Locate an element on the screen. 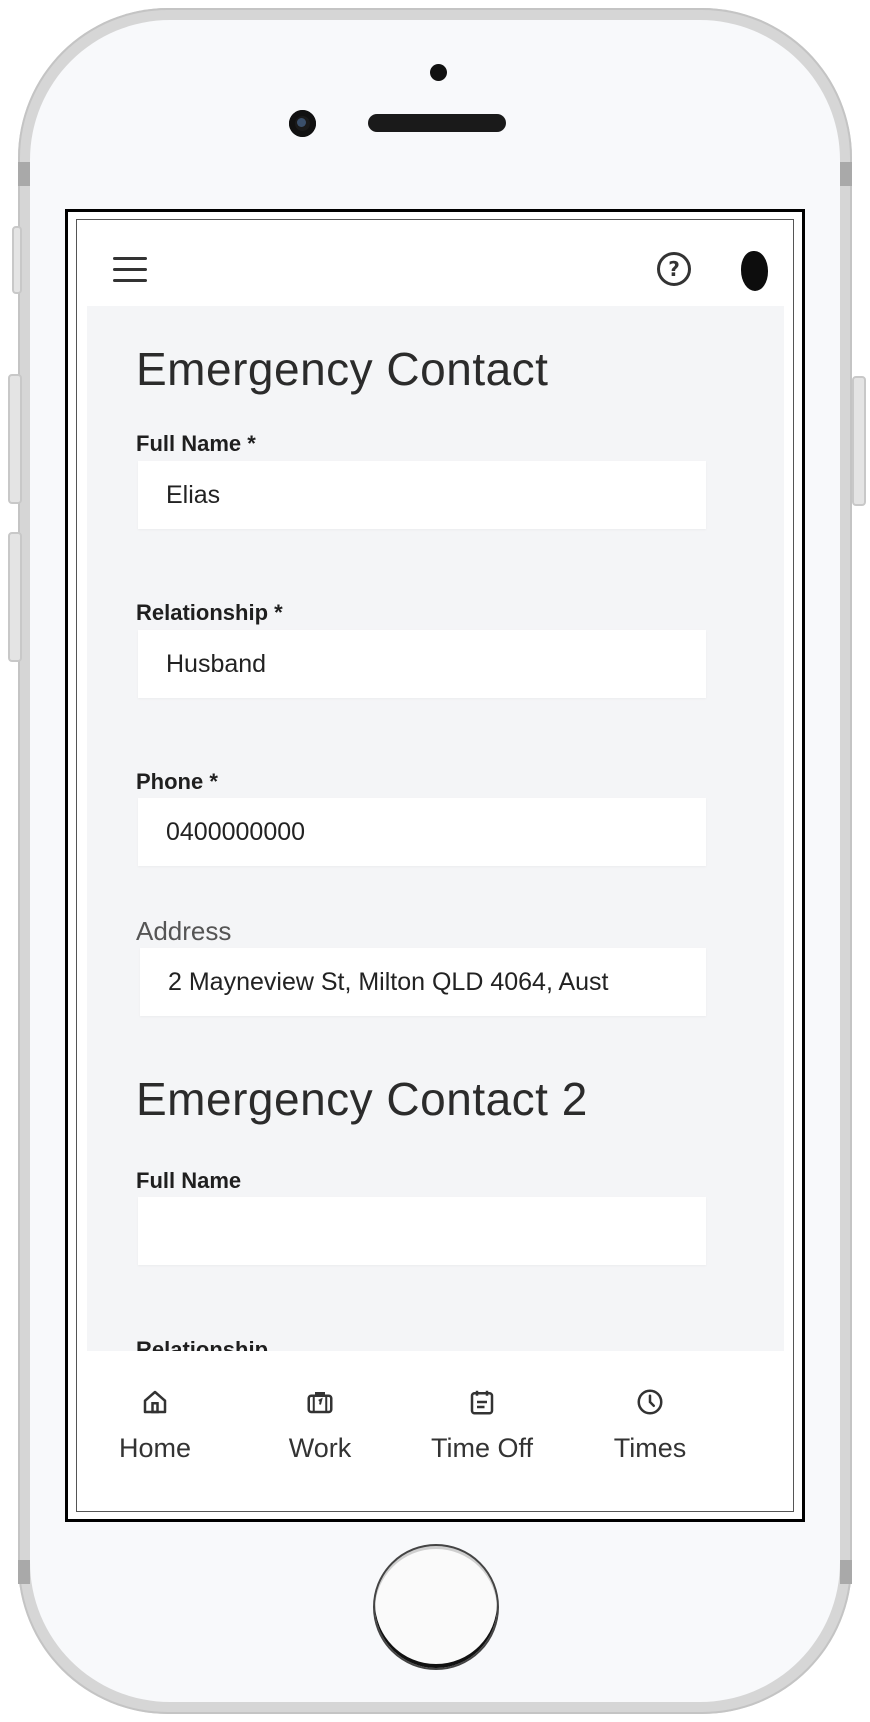 The width and height of the screenshot is (870, 1722). full-name-label: Full Name * is located at coordinates (196, 443).